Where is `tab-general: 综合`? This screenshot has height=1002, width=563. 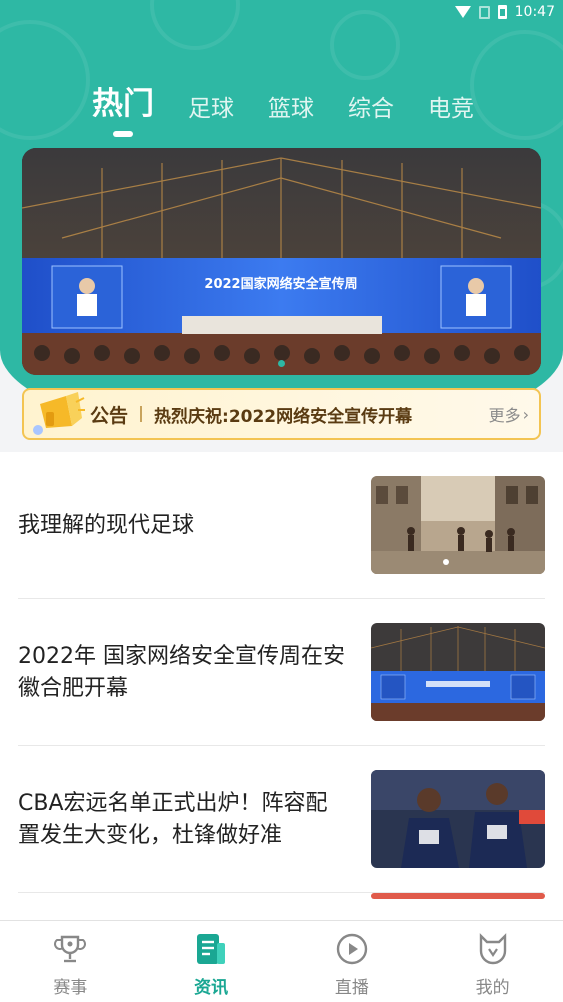 tab-general: 综合 is located at coordinates (371, 113).